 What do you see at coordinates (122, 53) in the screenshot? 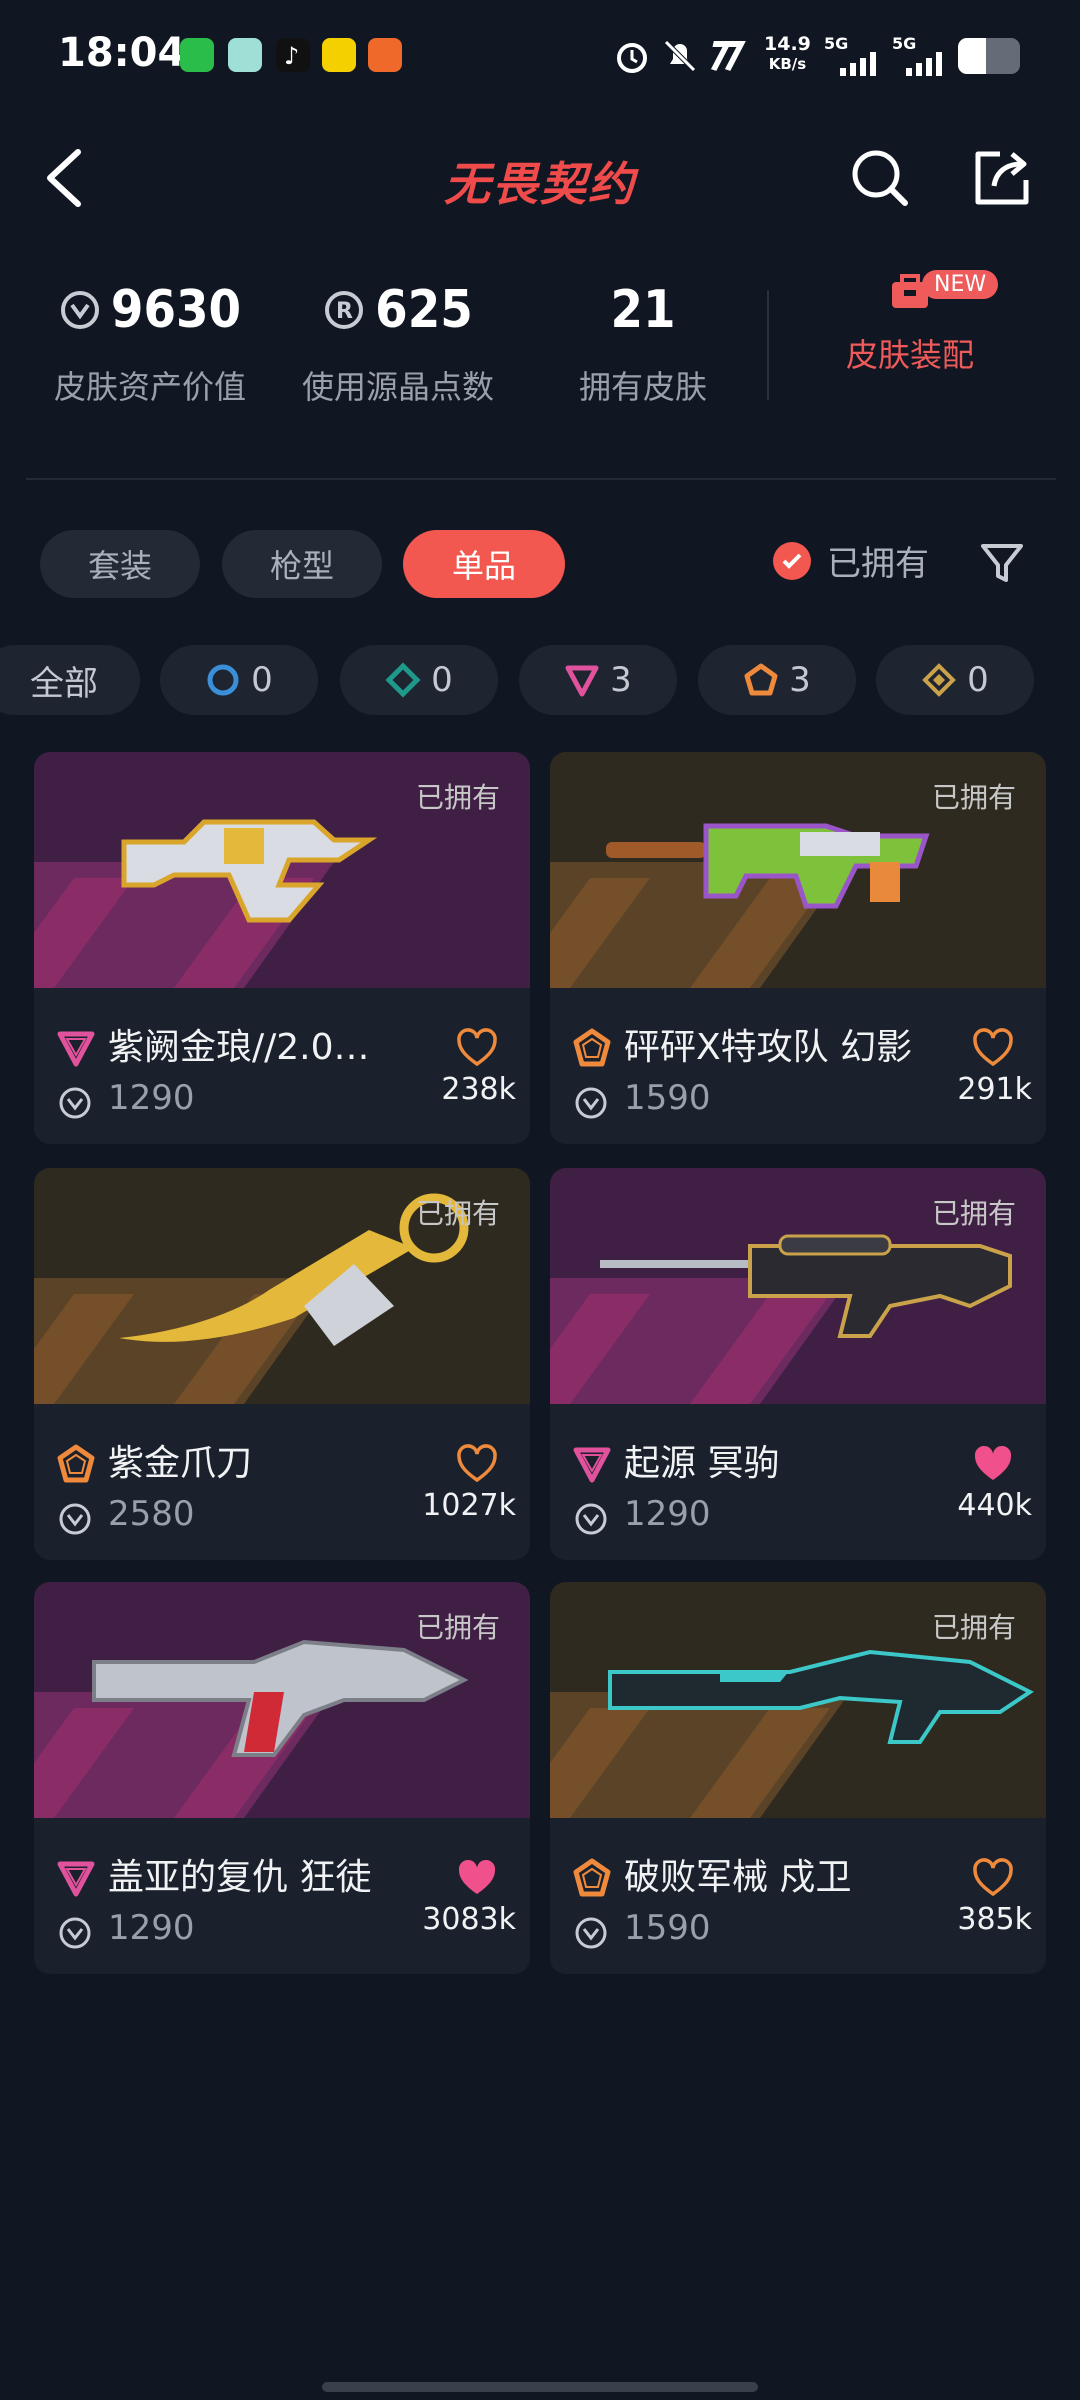
I see `status-time: 18:04` at bounding box center [122, 53].